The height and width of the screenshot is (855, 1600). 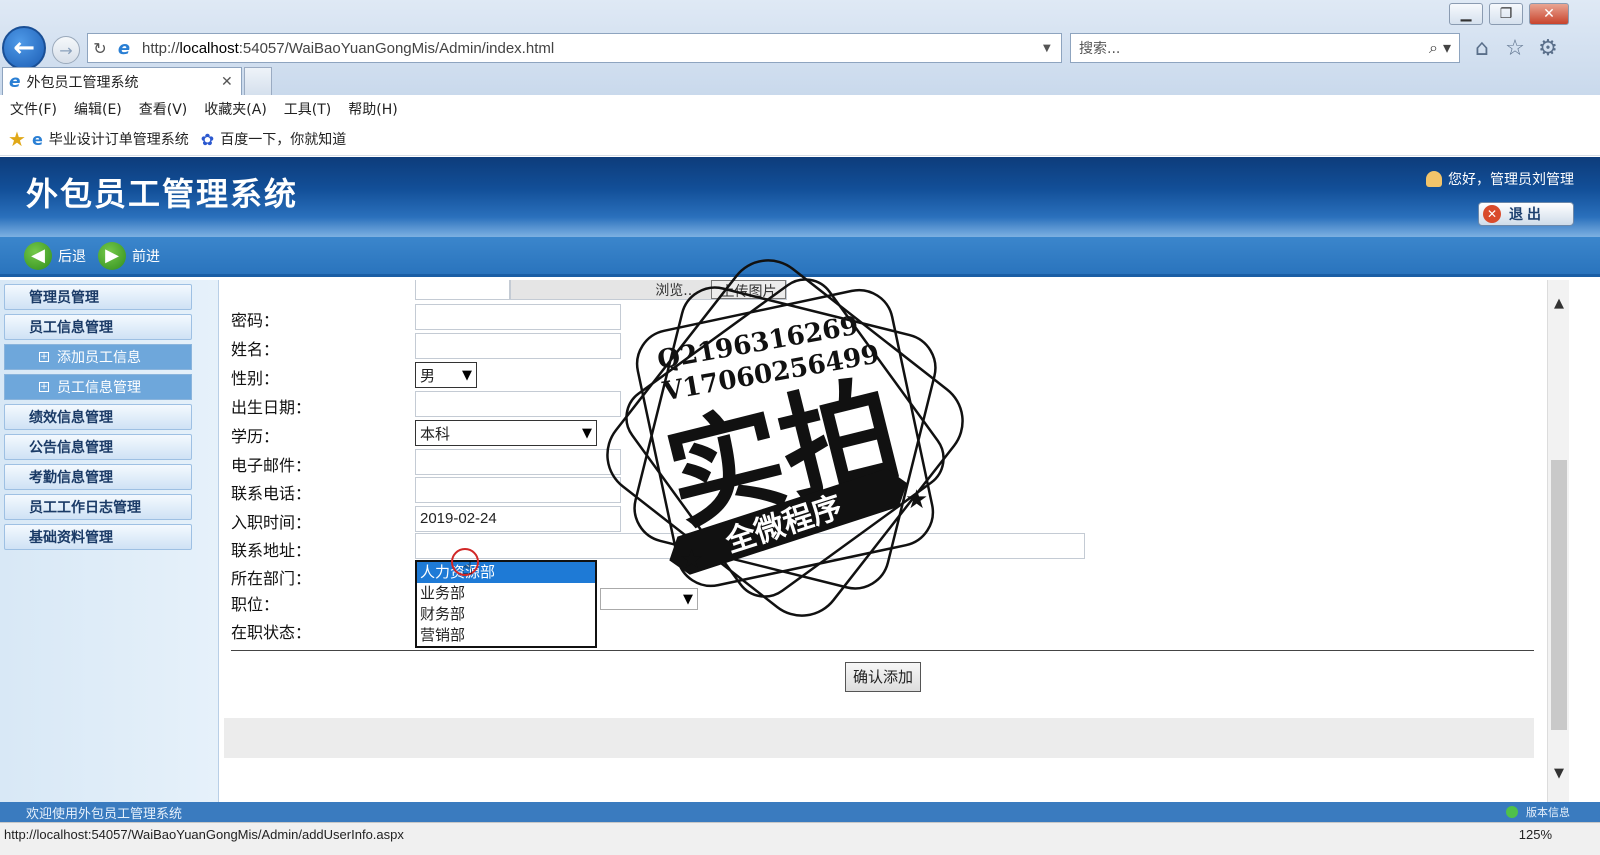 What do you see at coordinates (307, 109) in the screenshot?
I see `menu-tools: 工具(T)` at bounding box center [307, 109].